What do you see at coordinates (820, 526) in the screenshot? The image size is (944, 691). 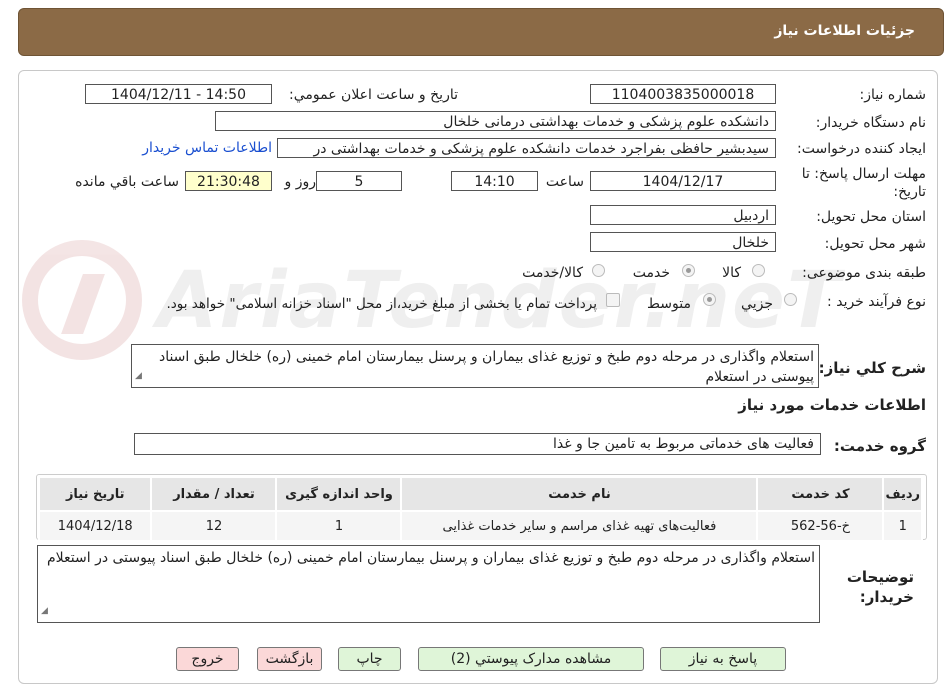 I see `cell-service-code: خ-56-562` at bounding box center [820, 526].